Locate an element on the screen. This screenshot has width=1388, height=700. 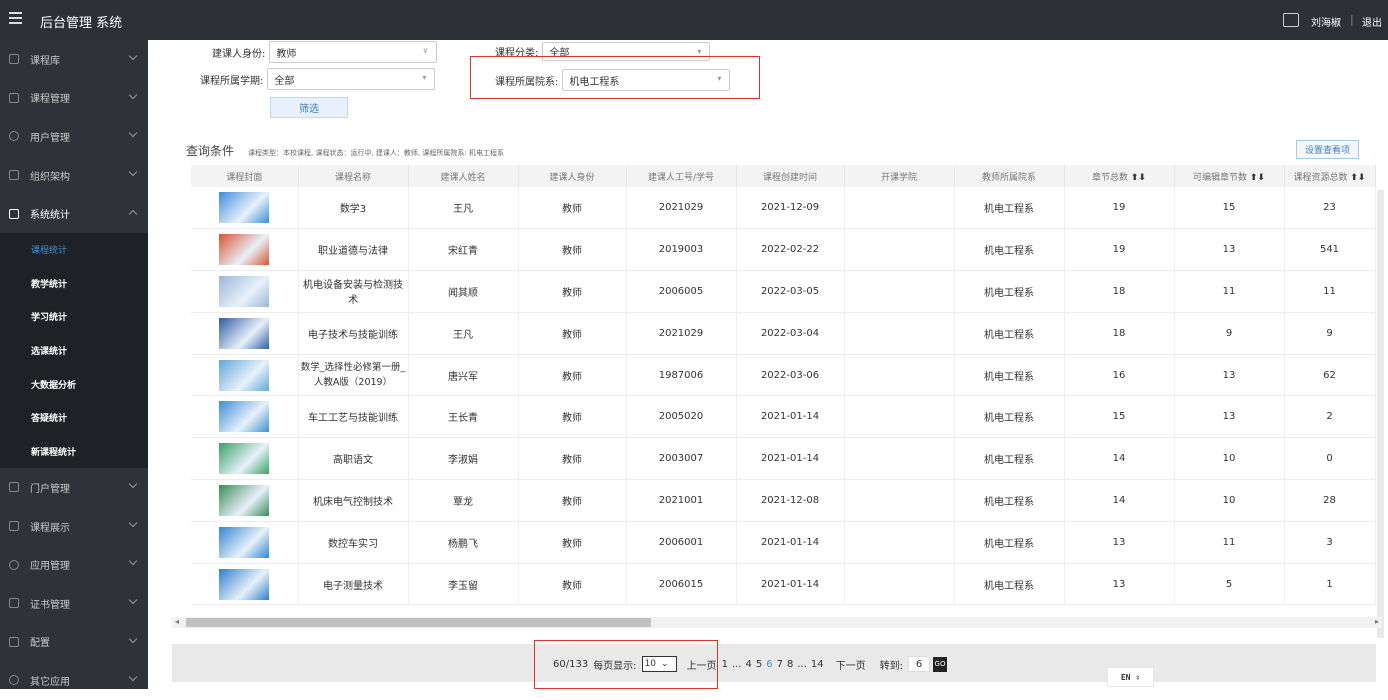
table-row: 电子测量技术 李玉留 教师 2006015 2021-01-14 机电工程系 13 5 1 is located at coordinates (783, 584).